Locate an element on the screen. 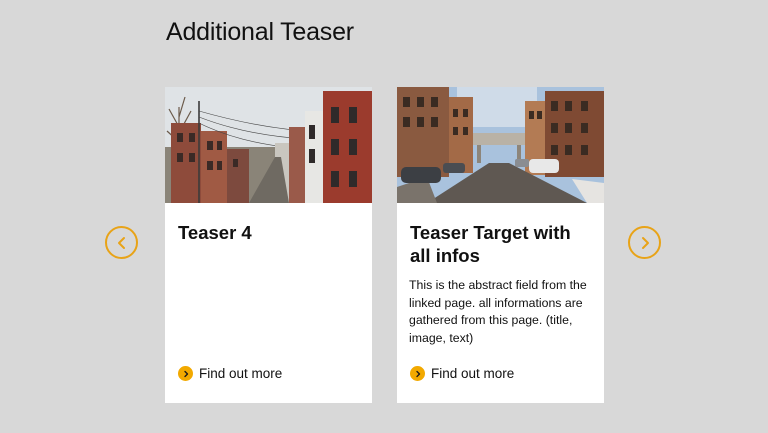 This screenshot has width=768, height=433. carousel-next-button is located at coordinates (644, 242).